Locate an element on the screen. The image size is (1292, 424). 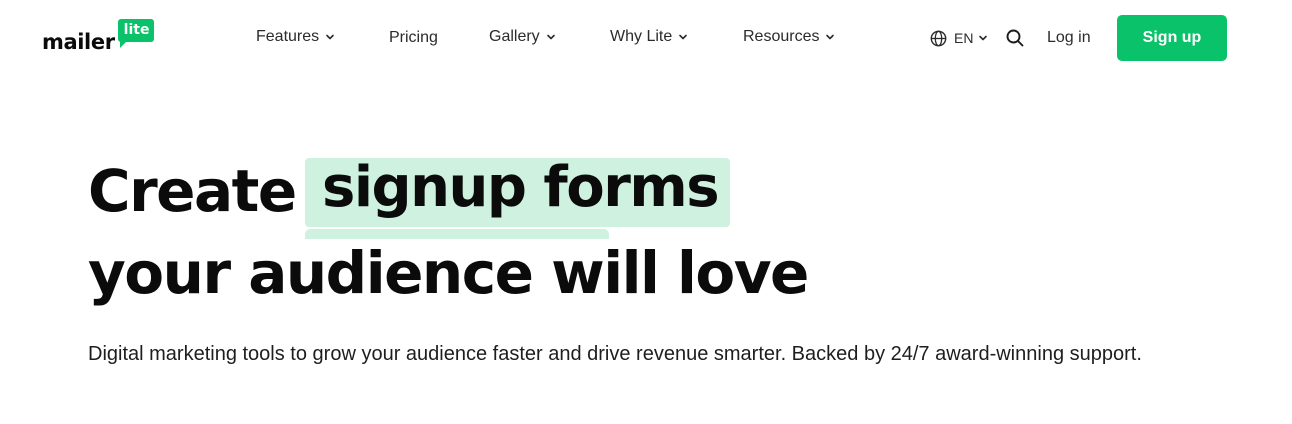
nav-resources-label: Resources is located at coordinates (781, 36).